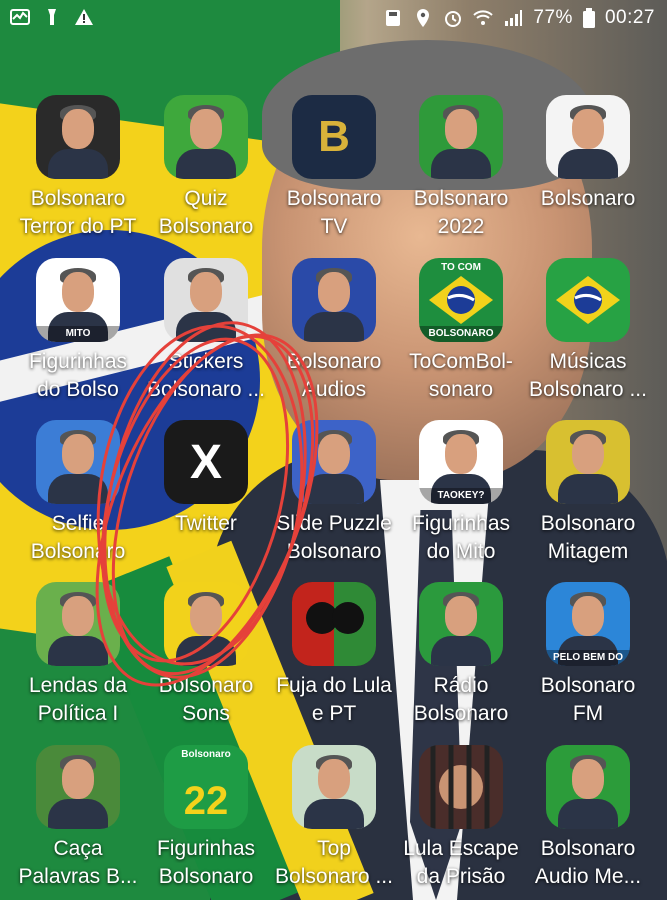  What do you see at coordinates (588, 685) in the screenshot?
I see `app-label-line1: Bolsonaro` at bounding box center [588, 685].